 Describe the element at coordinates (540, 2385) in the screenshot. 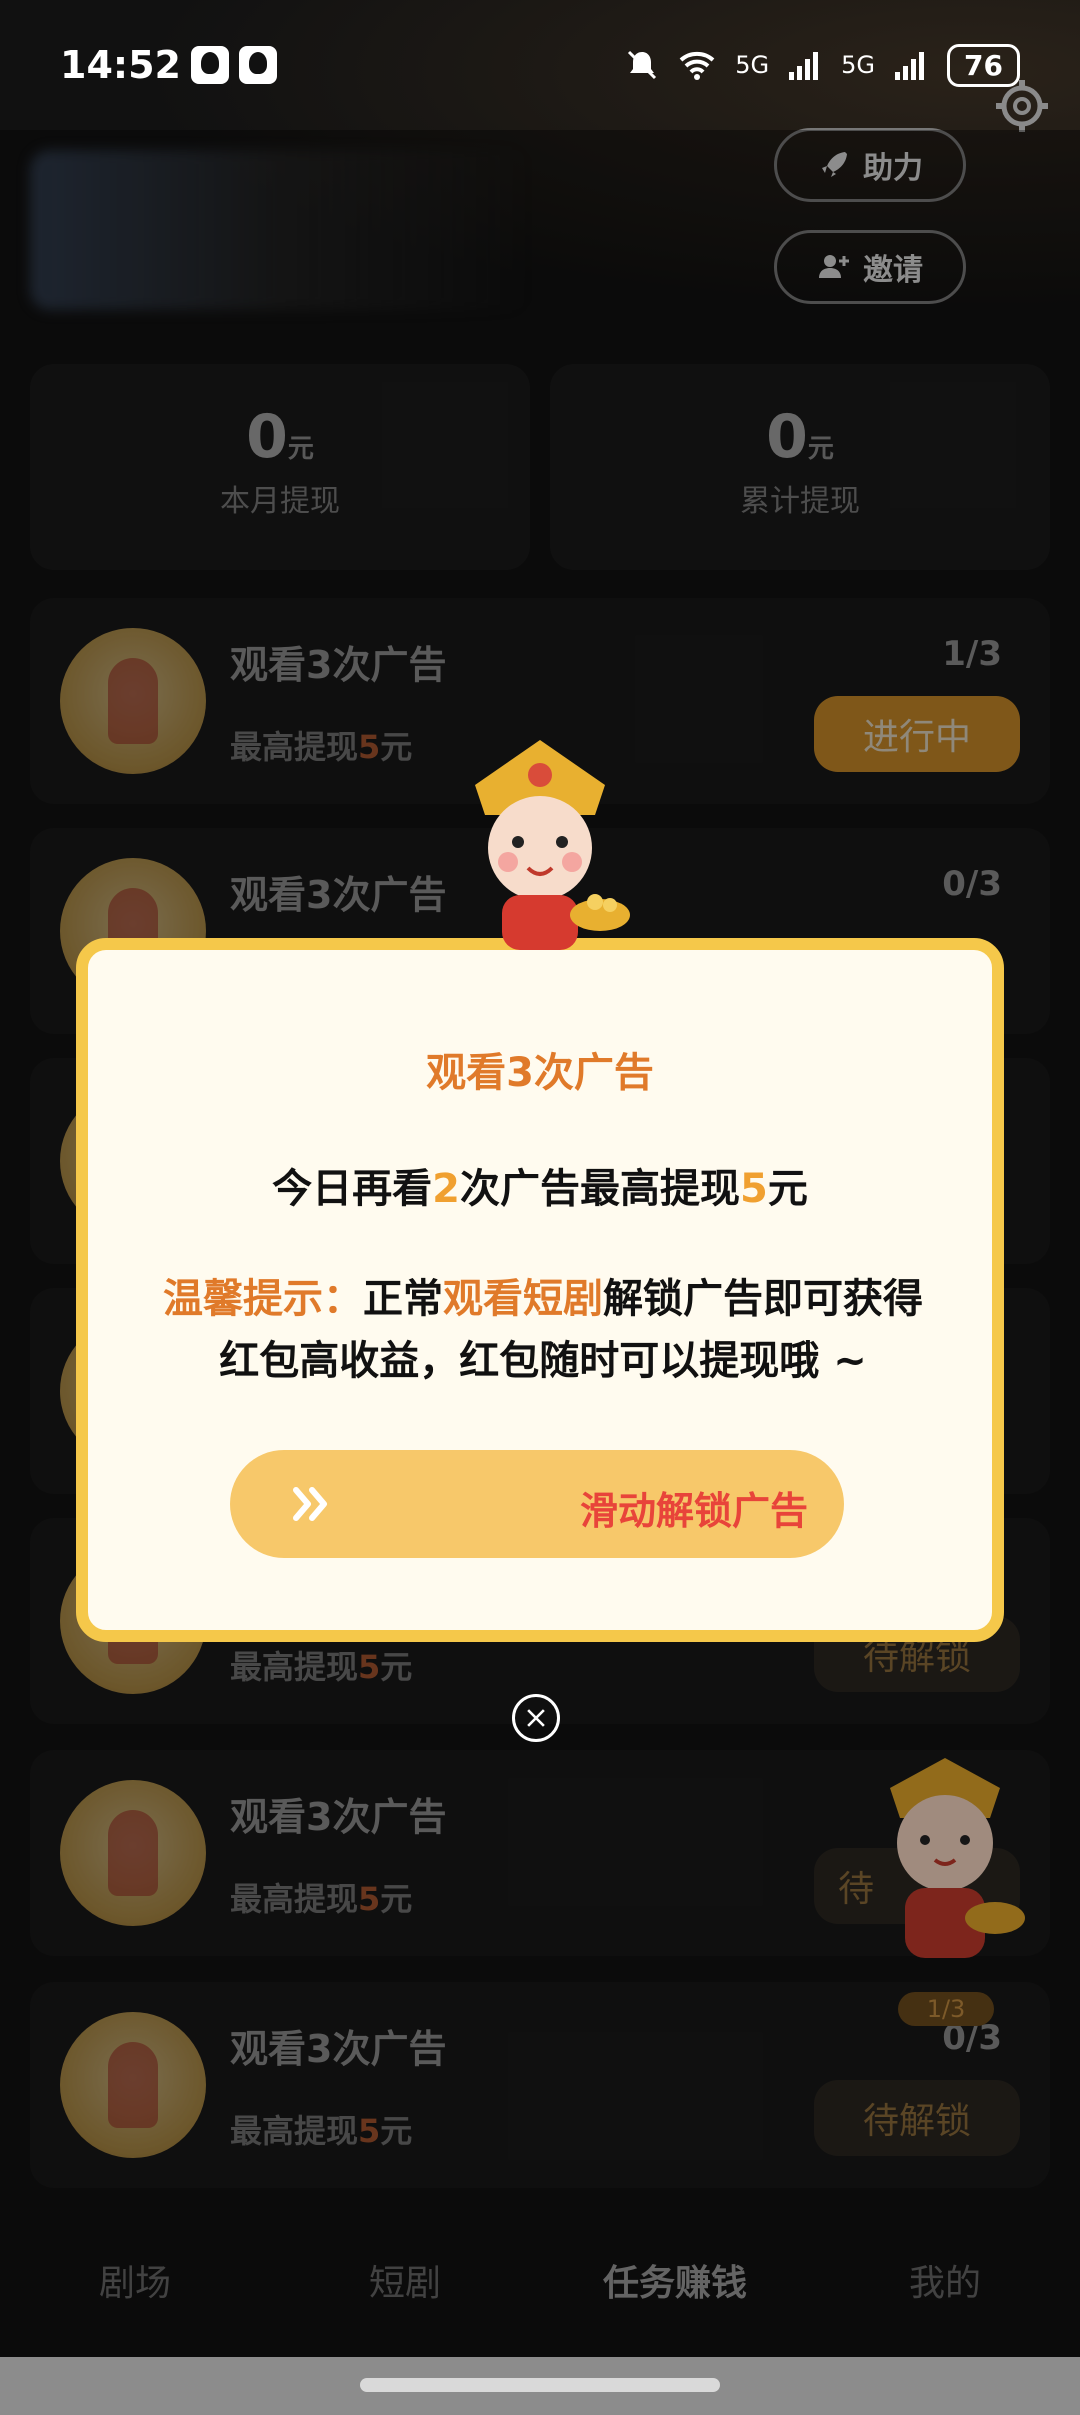

I see `home-indicator` at that location.